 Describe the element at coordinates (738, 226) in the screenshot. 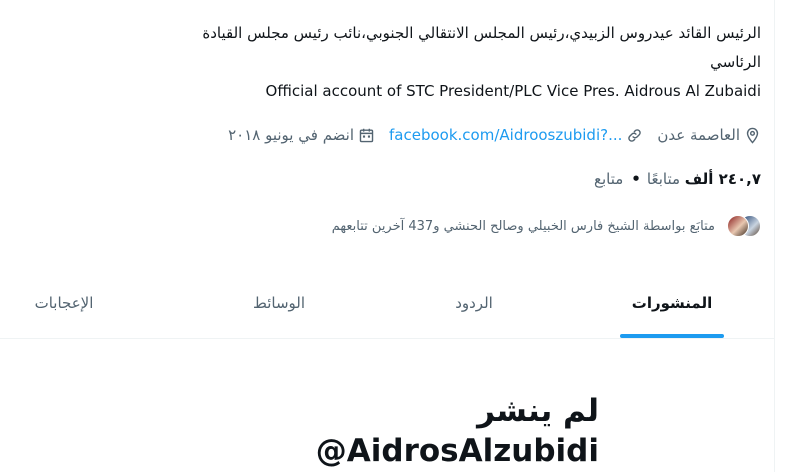

I see `avatar` at that location.